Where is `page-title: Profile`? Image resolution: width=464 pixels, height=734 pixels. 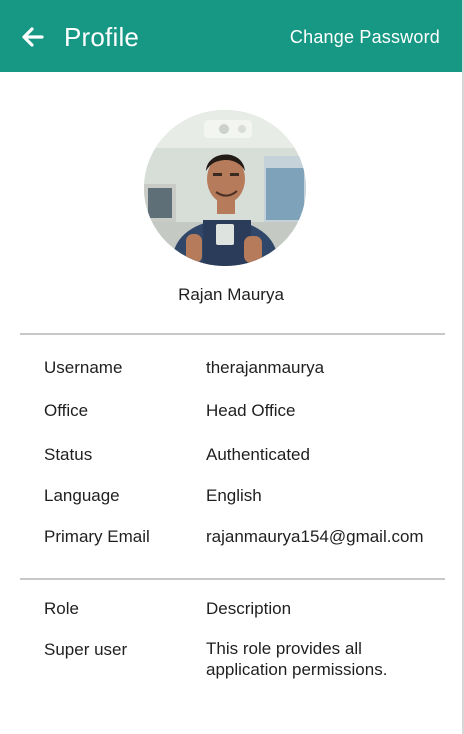
page-title: Profile is located at coordinates (102, 37).